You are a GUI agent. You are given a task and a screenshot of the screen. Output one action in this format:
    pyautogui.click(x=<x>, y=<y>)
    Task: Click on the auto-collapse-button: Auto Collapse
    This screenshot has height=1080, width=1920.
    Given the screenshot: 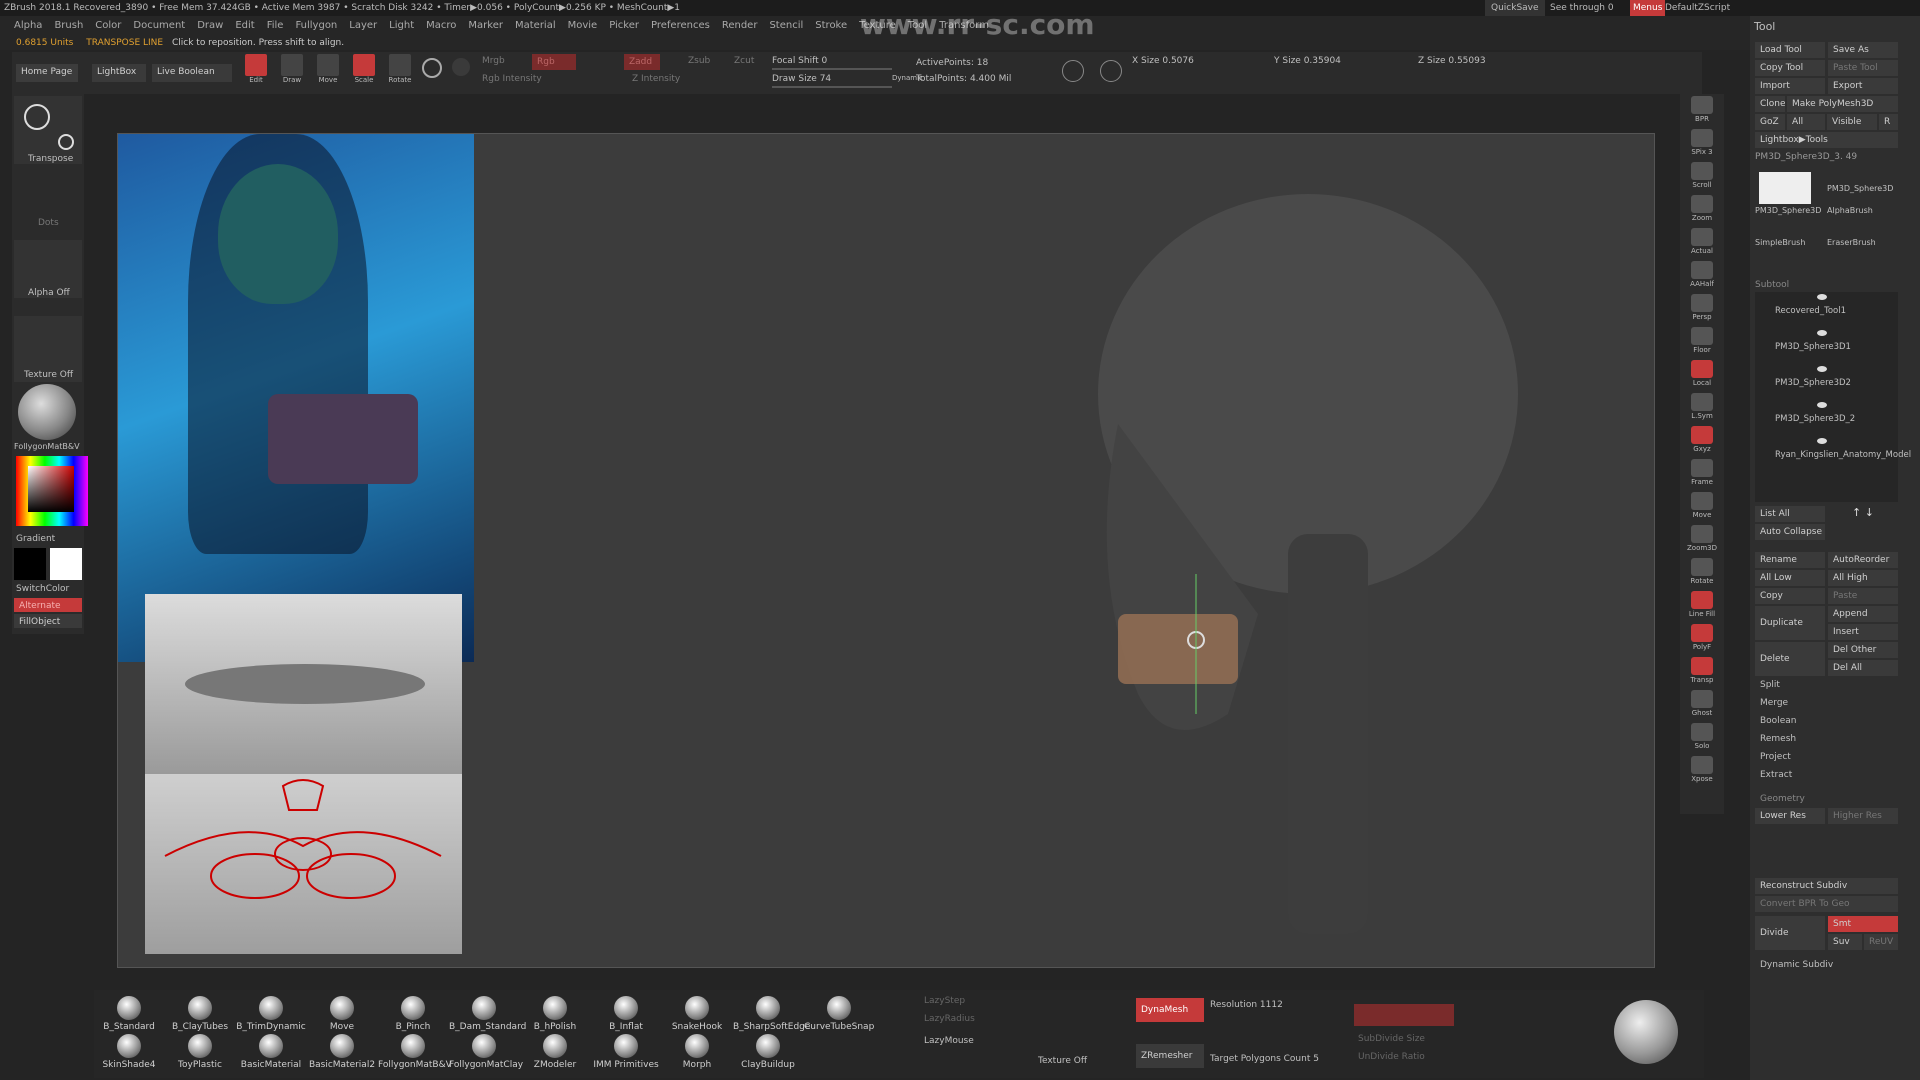 What is the action you would take?
    pyautogui.click(x=1790, y=532)
    